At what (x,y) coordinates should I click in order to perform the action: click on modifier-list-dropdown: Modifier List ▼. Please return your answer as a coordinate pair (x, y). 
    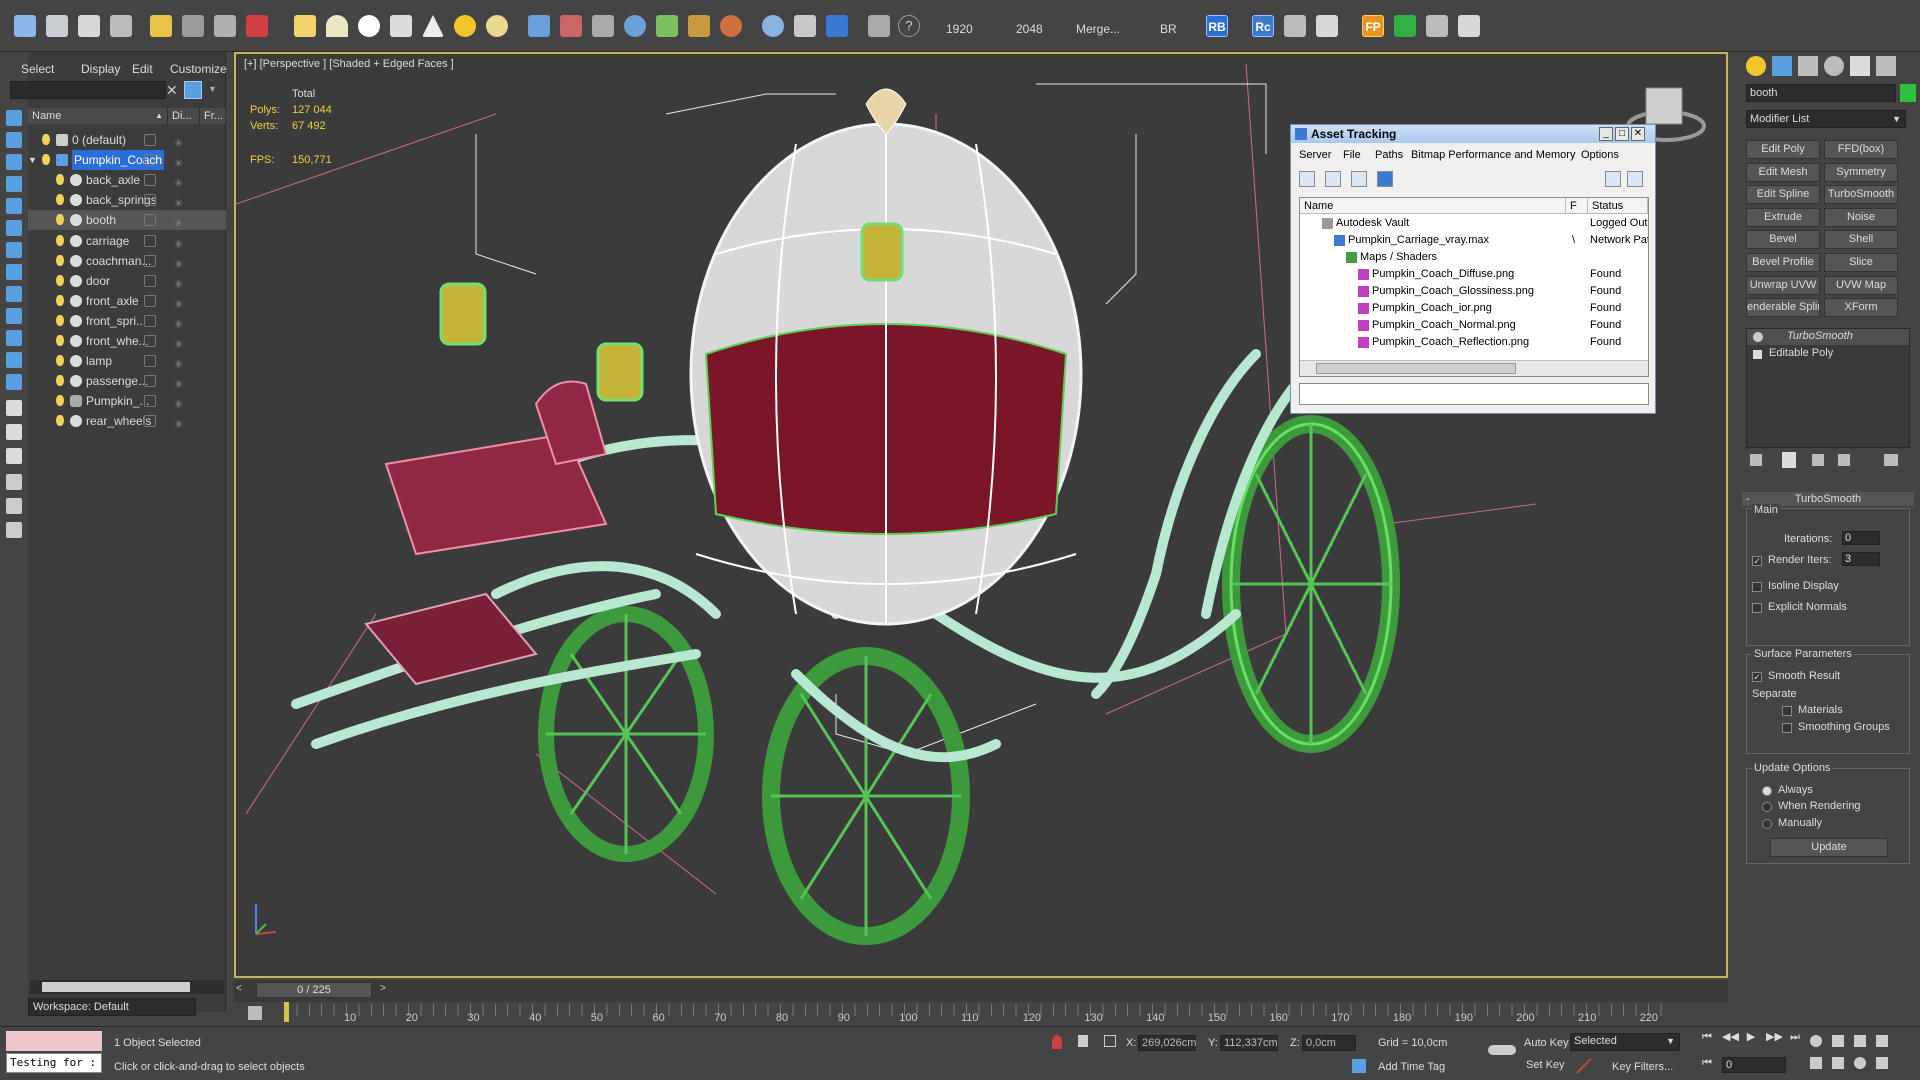
    Looking at the image, I should click on (1826, 119).